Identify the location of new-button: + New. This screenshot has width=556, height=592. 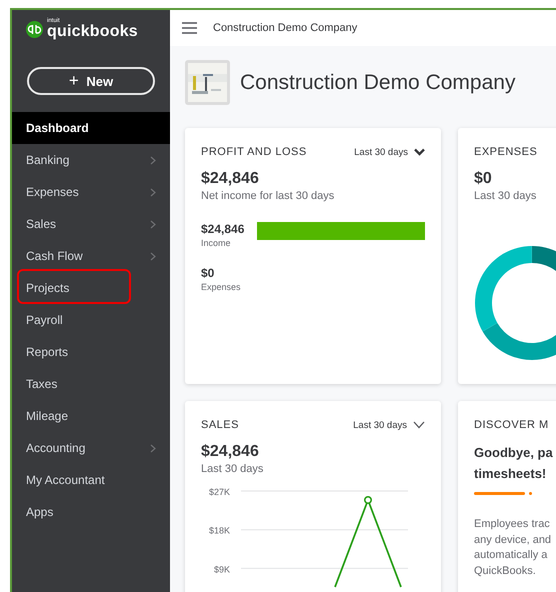
(91, 81).